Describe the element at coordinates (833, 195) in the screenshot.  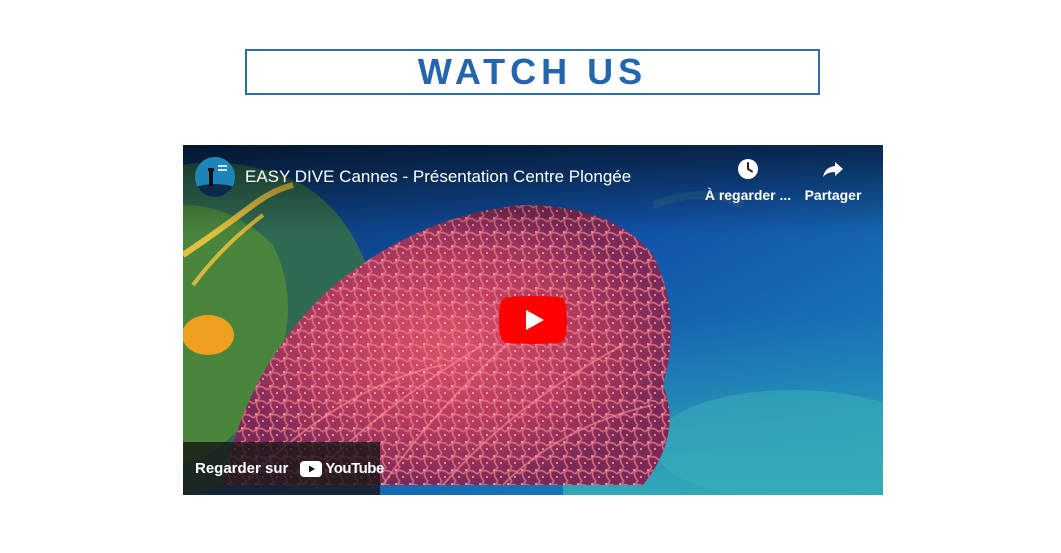
I see `share-label: Partager` at that location.